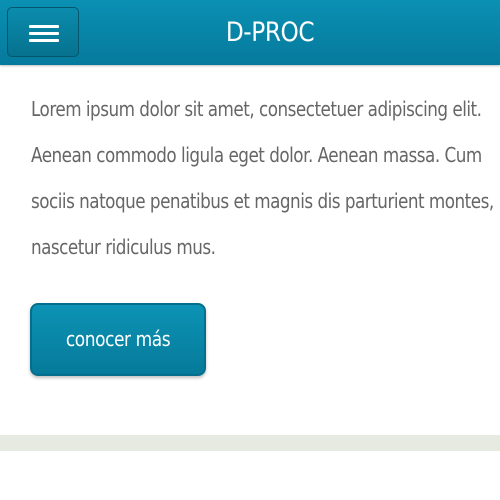 This screenshot has height=500, width=500. I want to click on learn-more-button: conocer más, so click(118, 339).